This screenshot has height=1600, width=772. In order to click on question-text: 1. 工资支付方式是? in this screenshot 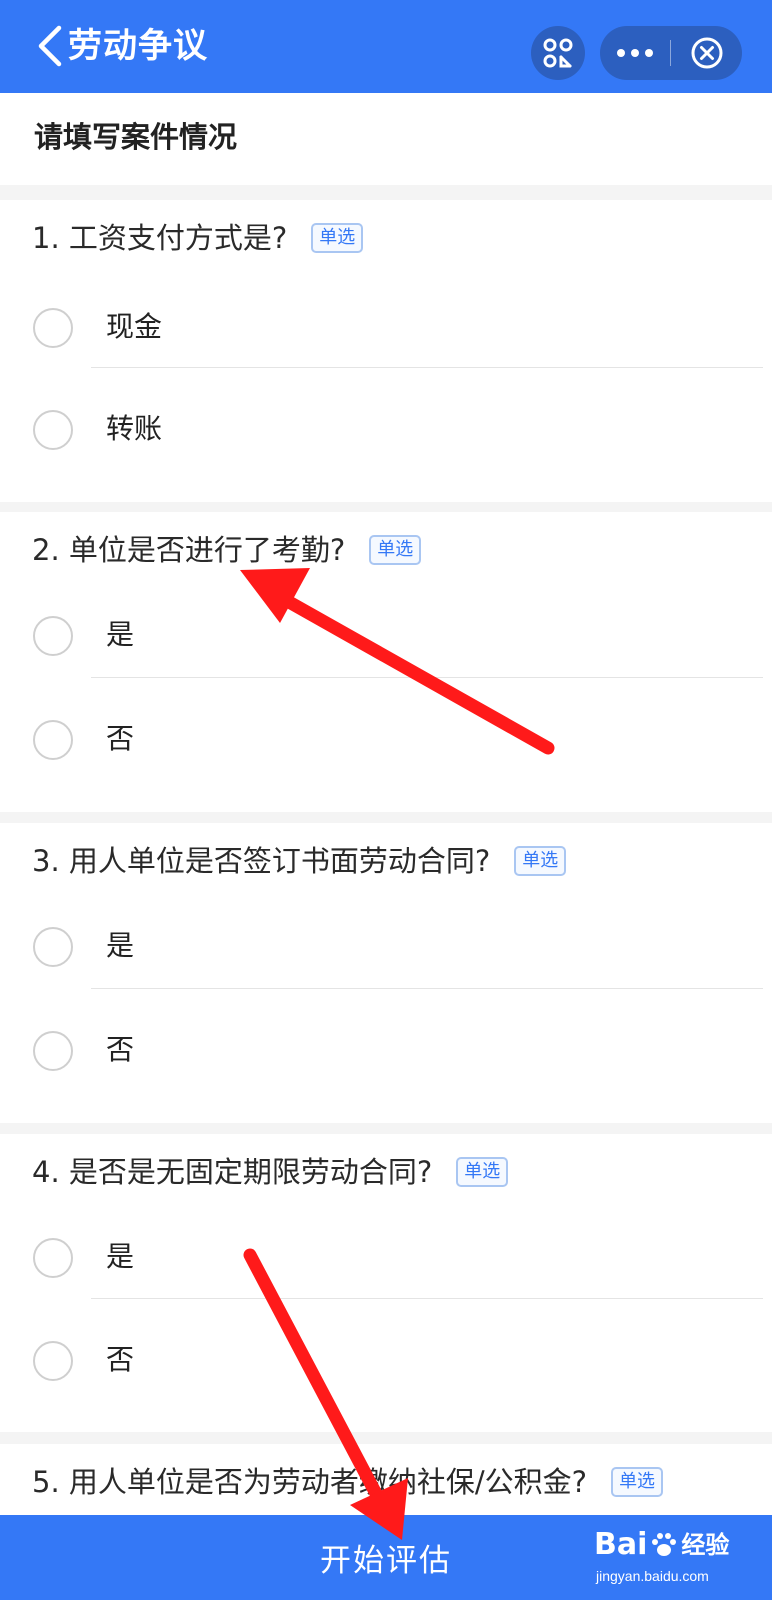, I will do `click(160, 238)`.